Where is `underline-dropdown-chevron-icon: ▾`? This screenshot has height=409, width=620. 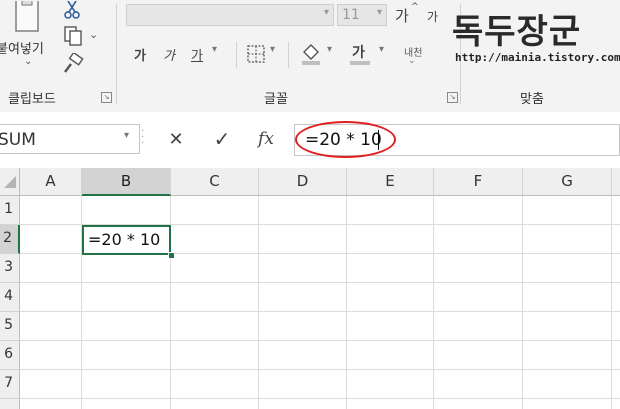 underline-dropdown-chevron-icon: ▾ is located at coordinates (214, 49).